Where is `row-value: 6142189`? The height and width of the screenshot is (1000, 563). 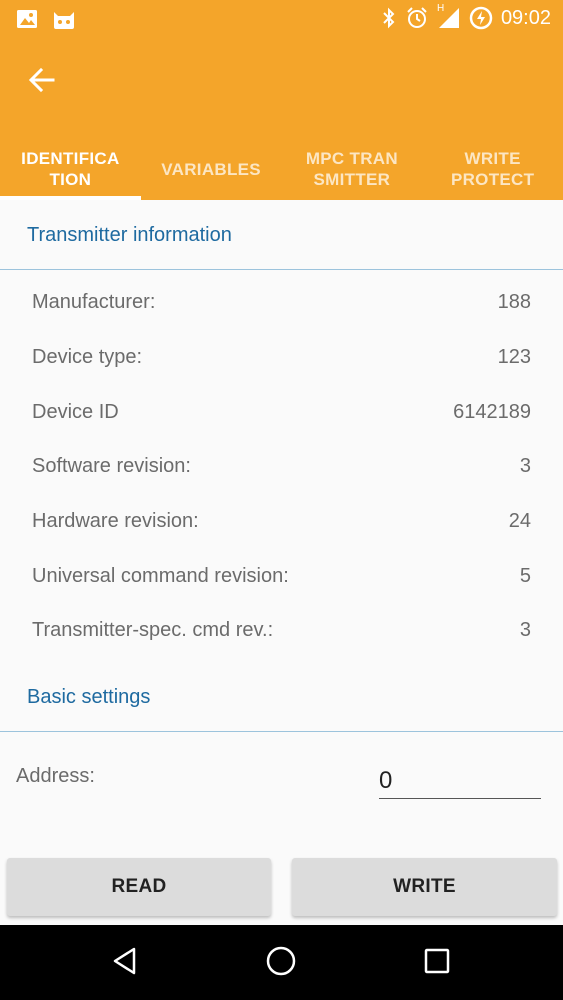
row-value: 6142189 is located at coordinates (492, 411).